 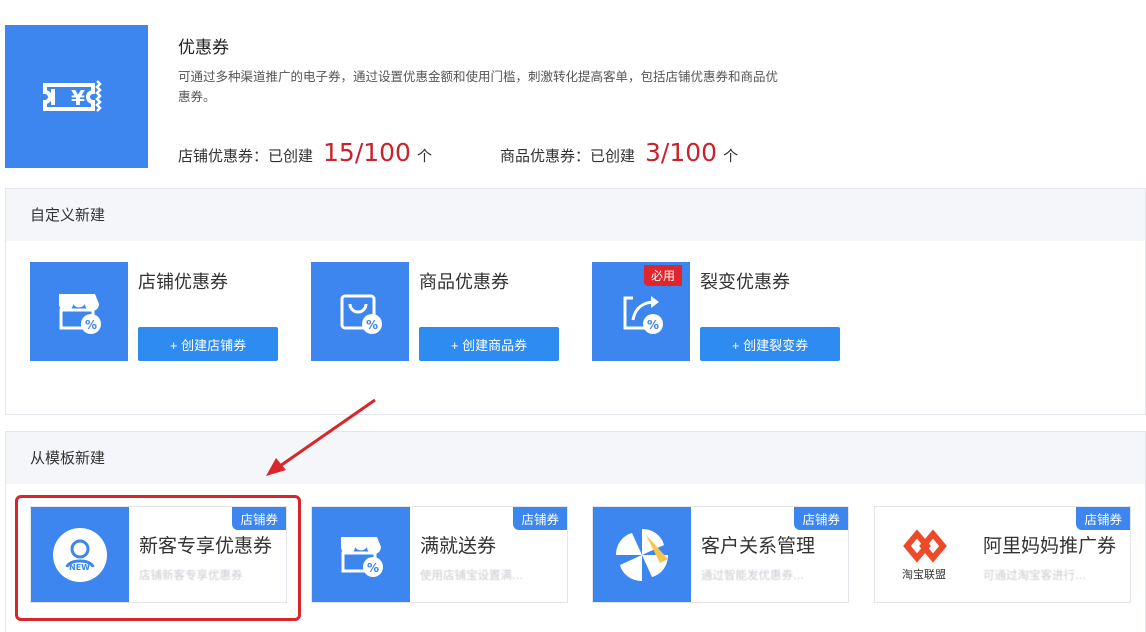 I want to click on ticket-icon: ¥, so click(x=72, y=95).